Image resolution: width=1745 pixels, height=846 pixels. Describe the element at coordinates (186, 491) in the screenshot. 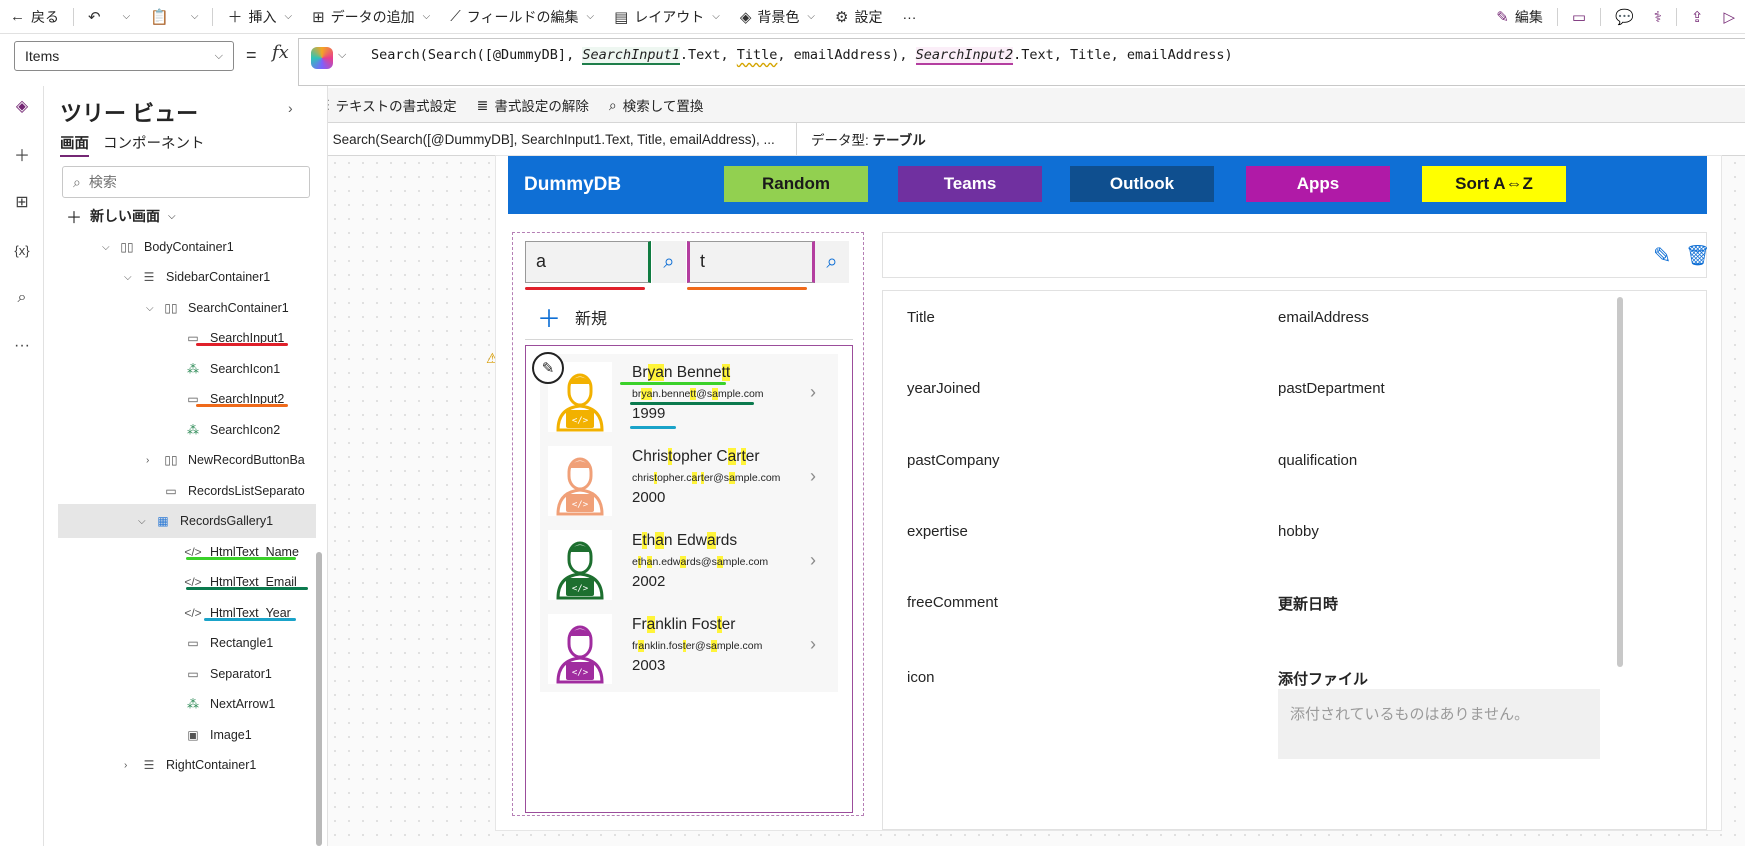

I see `tree-node-recordslistseparator: ▭ RecordsListSeparato` at that location.